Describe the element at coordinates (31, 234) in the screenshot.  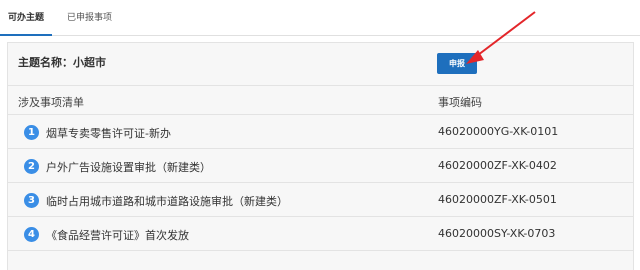
I see `number-badge: 4` at that location.